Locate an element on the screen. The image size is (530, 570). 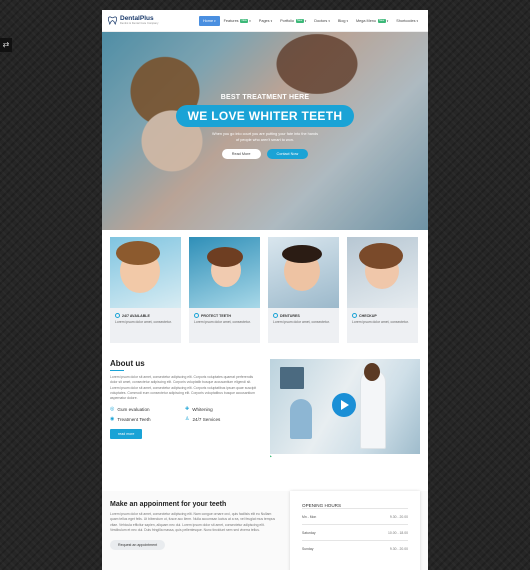
play-button is located at coordinates (344, 405).